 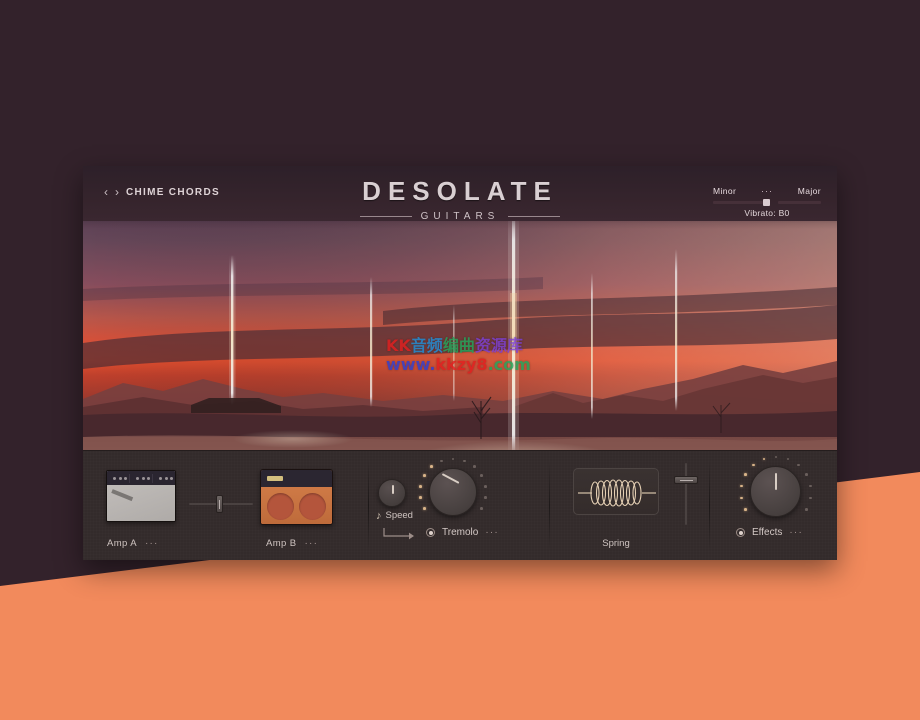 I want to click on effects-toggle-icon, so click(x=740, y=532).